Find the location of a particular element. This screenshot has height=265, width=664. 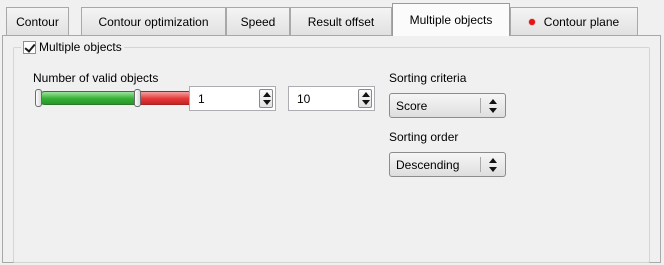

tab-contour-plane: Contour plane is located at coordinates (574, 21).